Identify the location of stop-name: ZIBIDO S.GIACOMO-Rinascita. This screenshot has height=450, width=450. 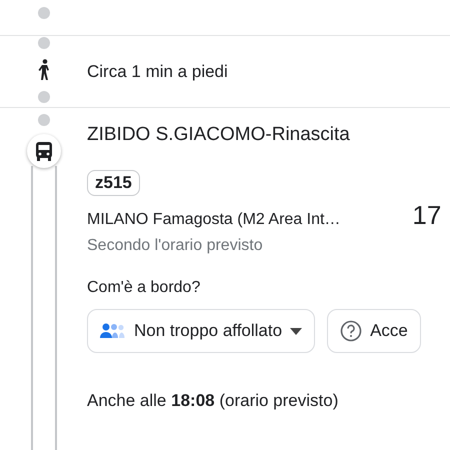
(219, 135).